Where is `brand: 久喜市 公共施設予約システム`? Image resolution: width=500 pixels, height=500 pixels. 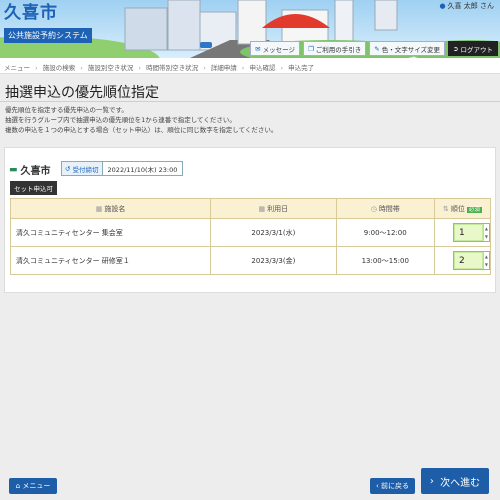 brand: 久喜市 公共施設予約システム is located at coordinates (48, 23).